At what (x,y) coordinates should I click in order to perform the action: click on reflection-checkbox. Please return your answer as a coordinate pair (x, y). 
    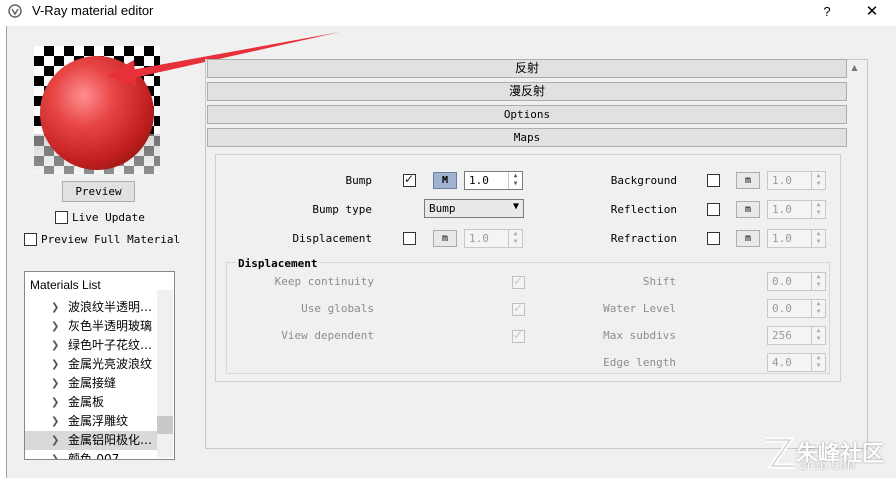
    Looking at the image, I should click on (713, 209).